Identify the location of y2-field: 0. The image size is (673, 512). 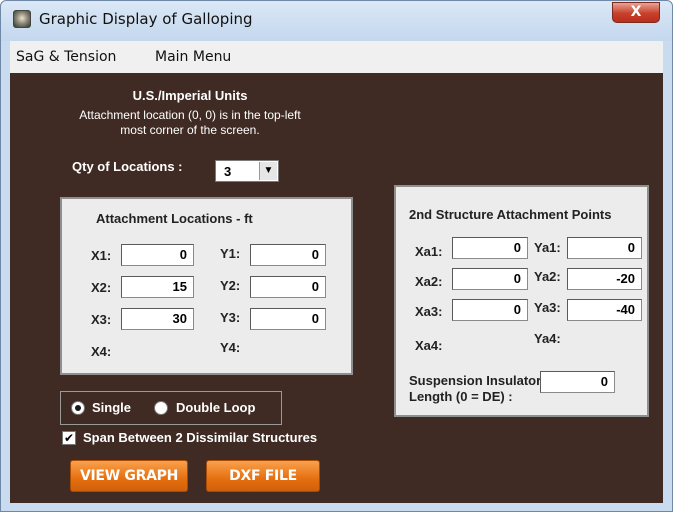
(288, 287).